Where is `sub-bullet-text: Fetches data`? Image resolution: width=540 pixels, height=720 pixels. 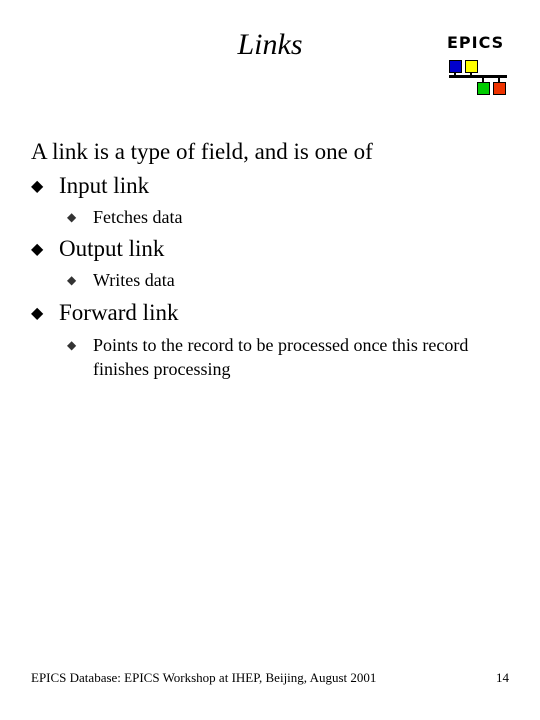 sub-bullet-text: Fetches data is located at coordinates (138, 217).